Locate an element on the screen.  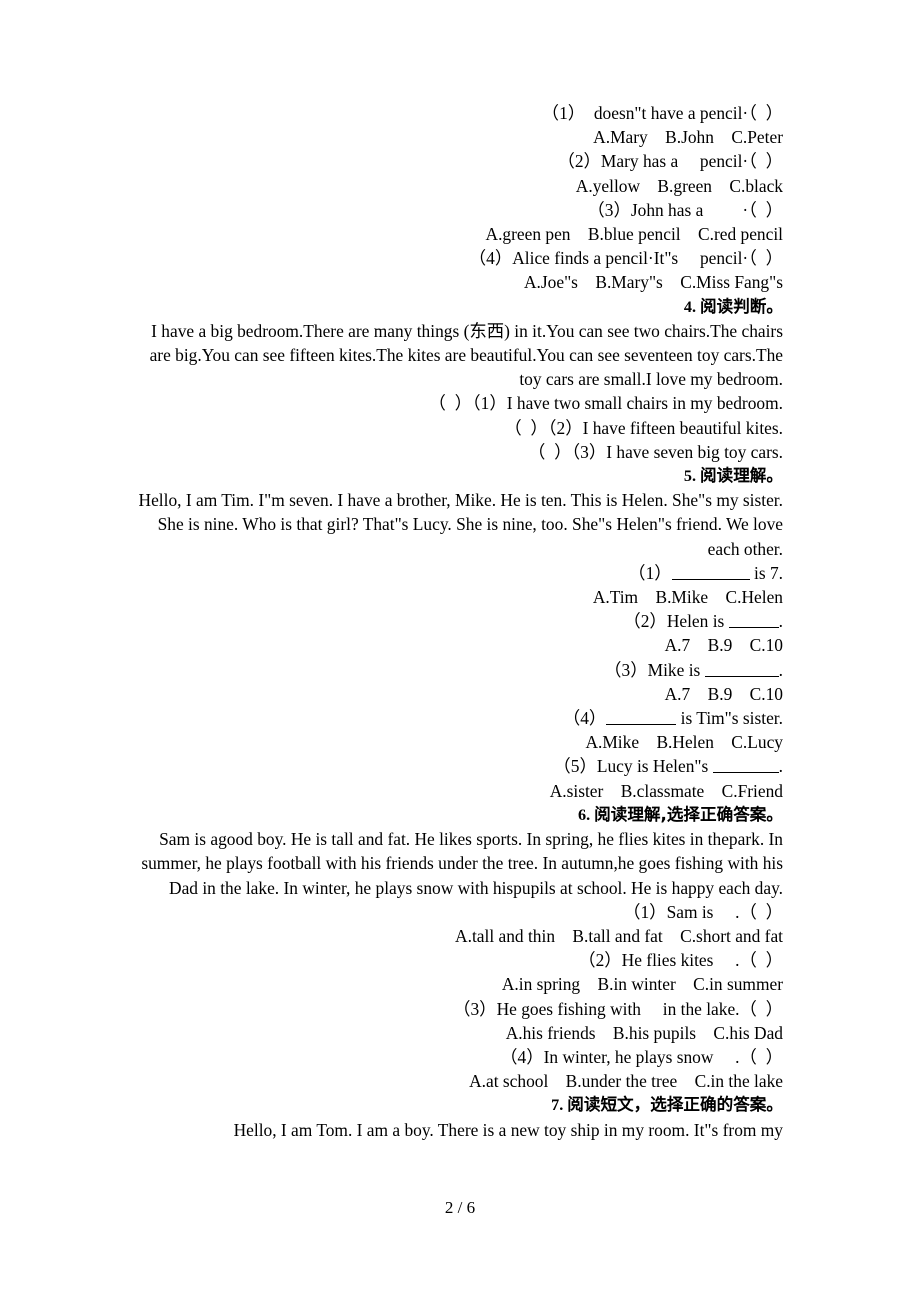
question-suffix: is Tim"s sister. is located at coordinates (729, 718).